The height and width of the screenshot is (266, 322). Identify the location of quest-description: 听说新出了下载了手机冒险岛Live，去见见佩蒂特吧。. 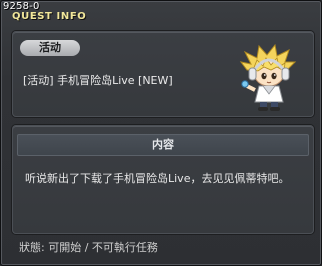
(157, 178).